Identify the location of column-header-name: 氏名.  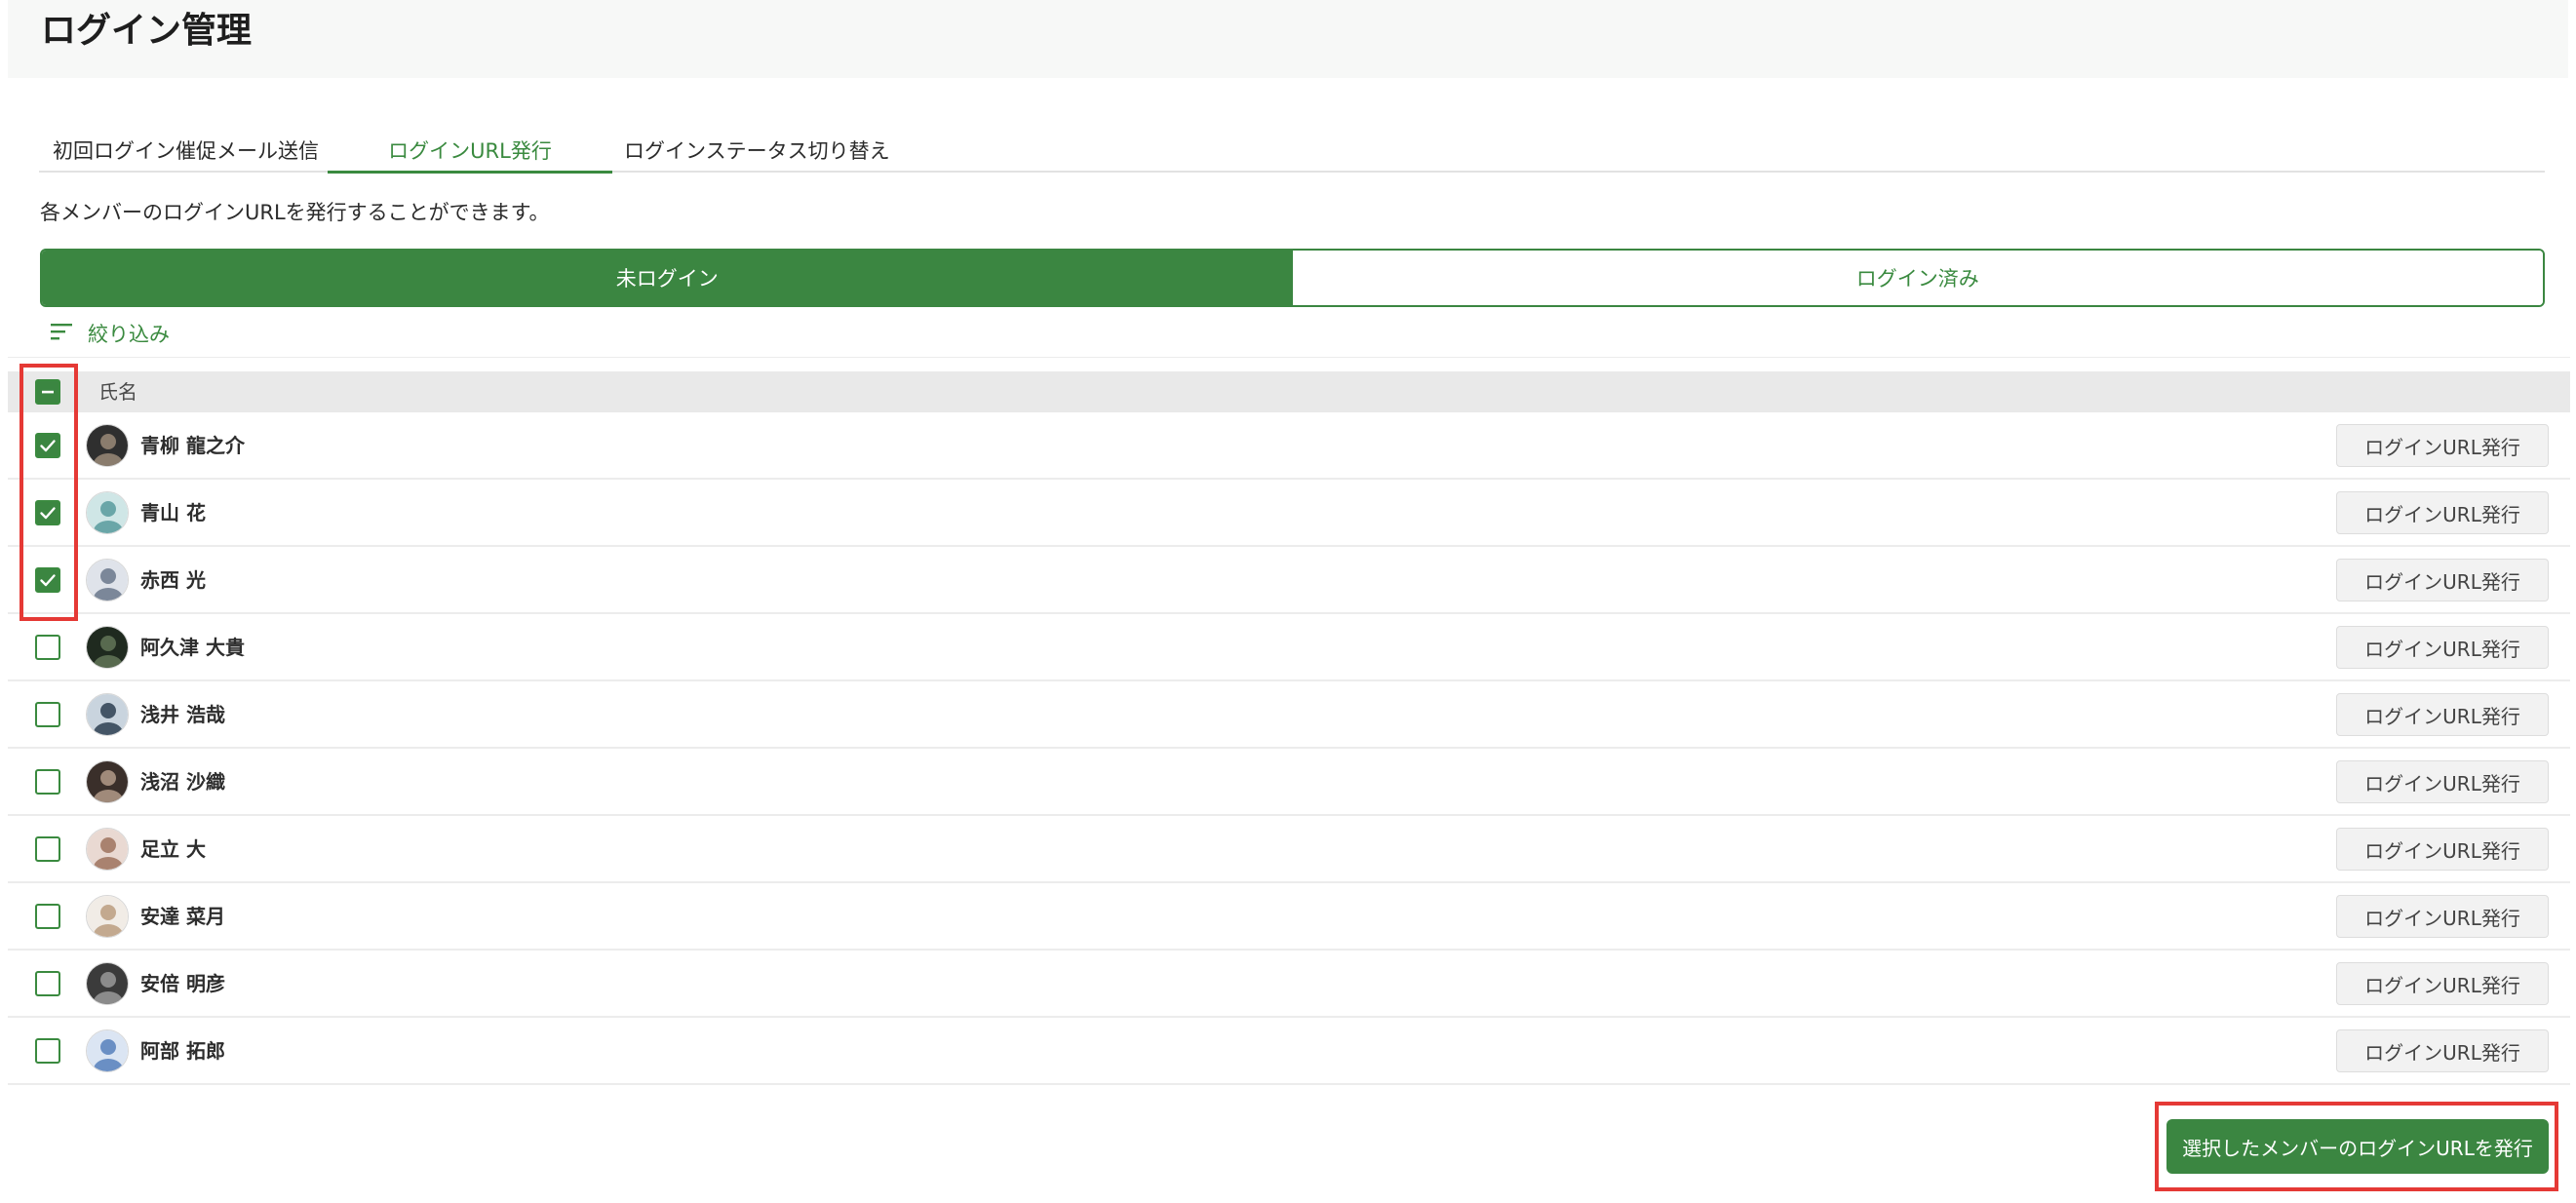
(117, 392).